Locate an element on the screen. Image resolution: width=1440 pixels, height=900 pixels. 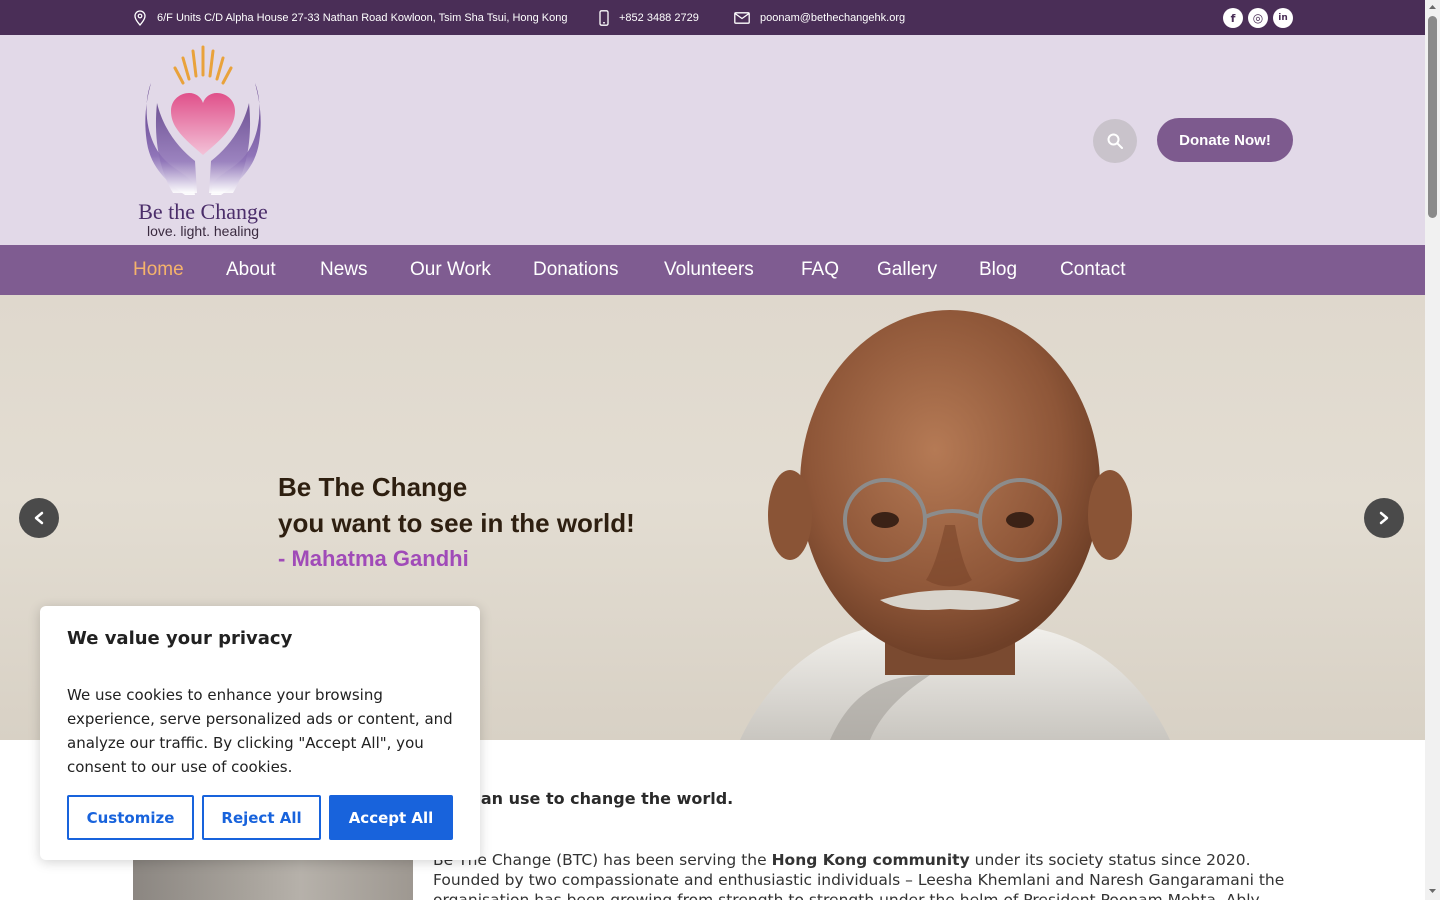
chevron-right-icon is located at coordinates (1384, 518).